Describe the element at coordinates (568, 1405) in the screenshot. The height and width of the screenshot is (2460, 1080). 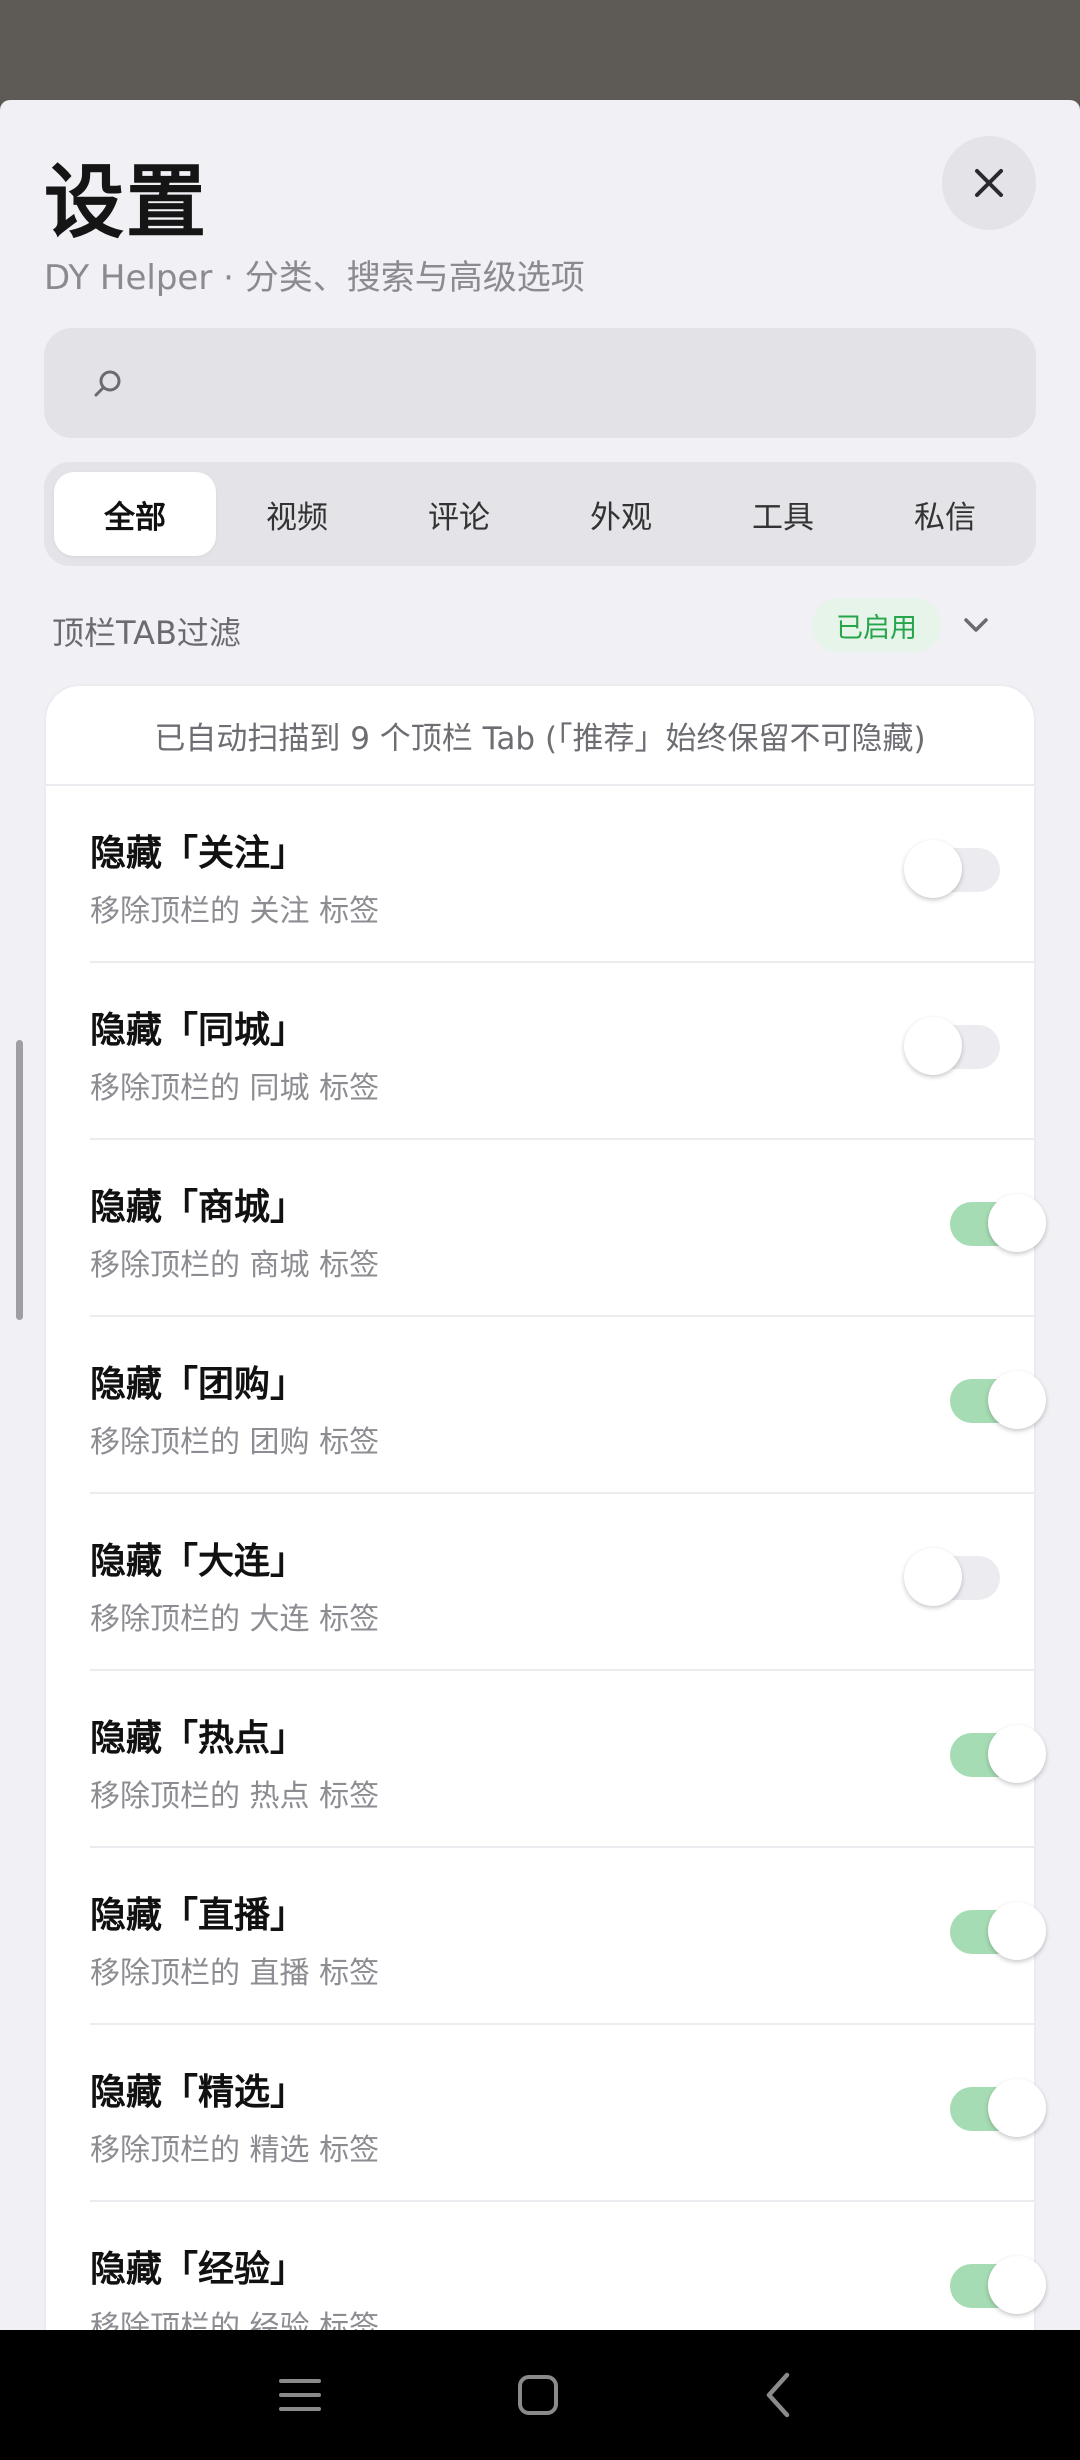
I see `list-item: 隐藏「团购」 移除顶栏的 团购 标签` at that location.